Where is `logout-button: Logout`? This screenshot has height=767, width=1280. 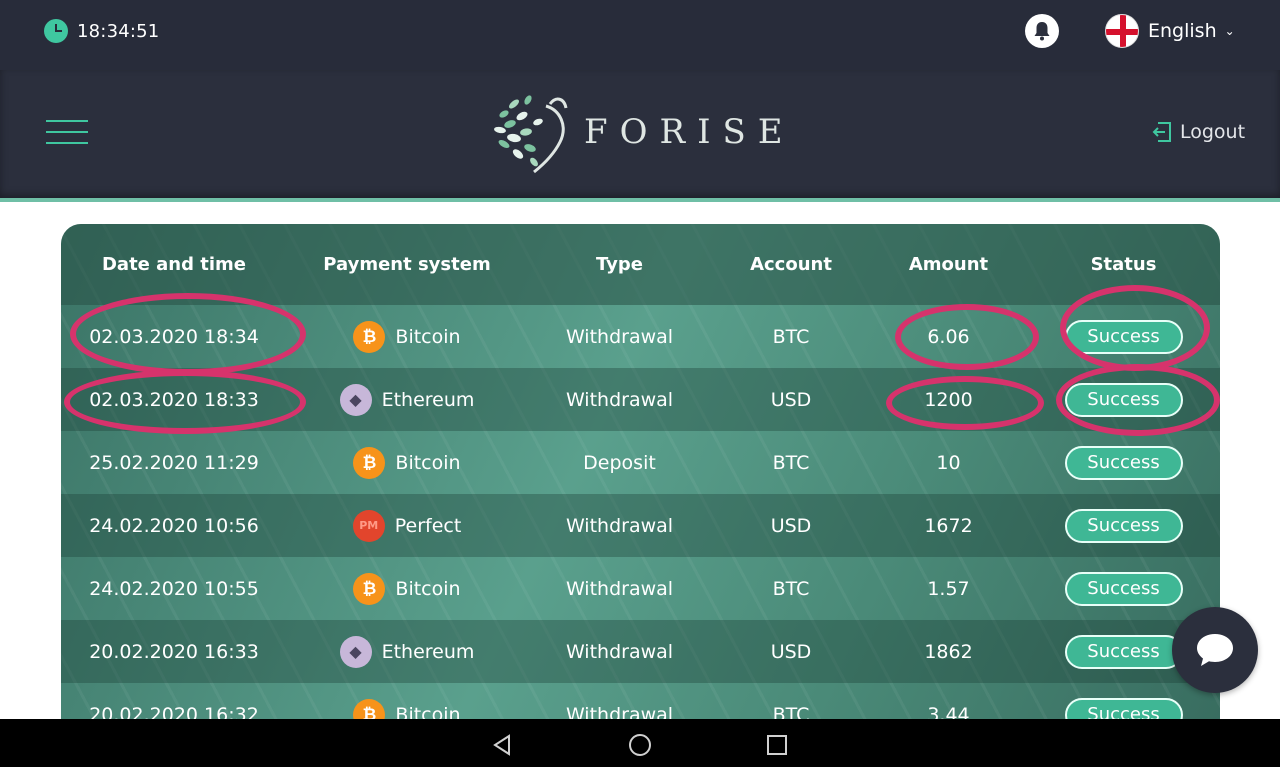
logout-button: Logout is located at coordinates (1198, 132).